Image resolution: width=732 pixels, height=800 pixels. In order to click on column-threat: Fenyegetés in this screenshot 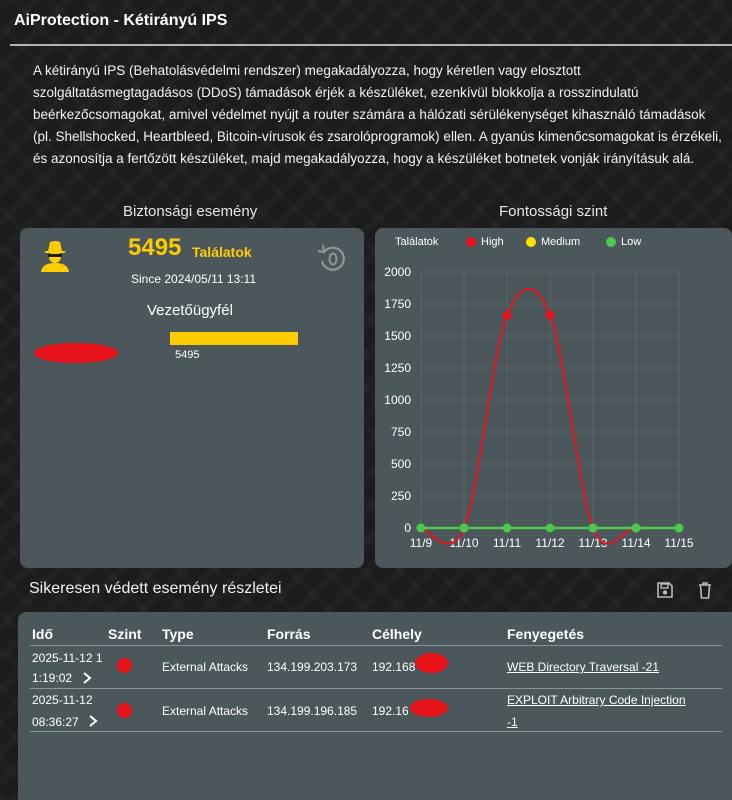, I will do `click(545, 634)`.